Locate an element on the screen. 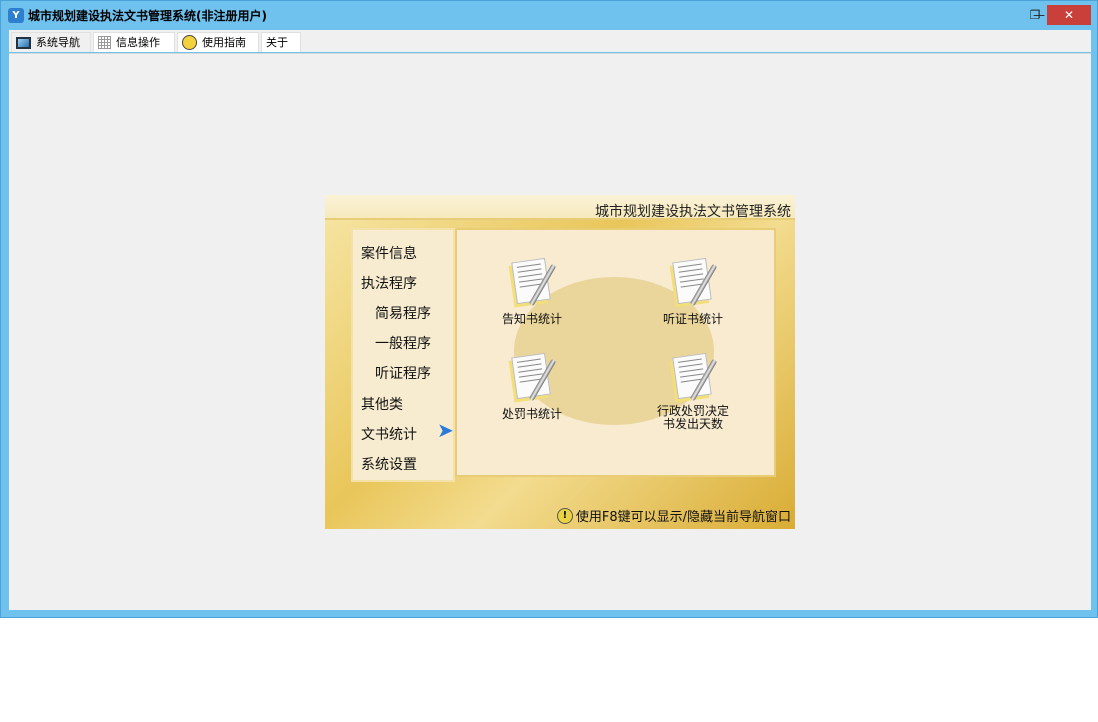 The height and width of the screenshot is (722, 1098). monitor-icon is located at coordinates (23, 42).